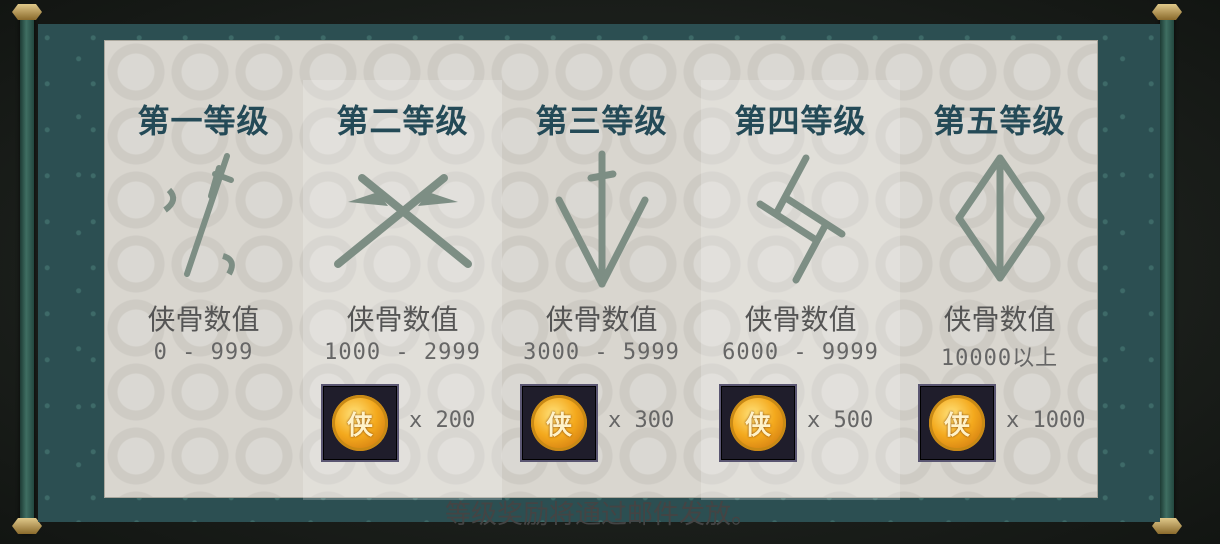 The image size is (1220, 544). I want to click on scroll-rod-right, so click(1167, 272).